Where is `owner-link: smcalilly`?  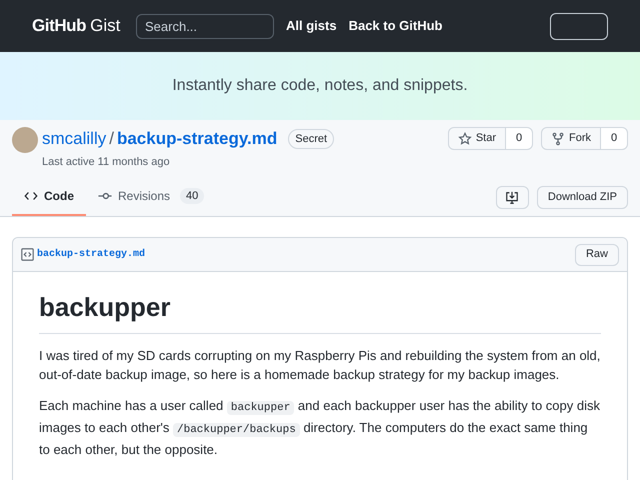
owner-link: smcalilly is located at coordinates (74, 139).